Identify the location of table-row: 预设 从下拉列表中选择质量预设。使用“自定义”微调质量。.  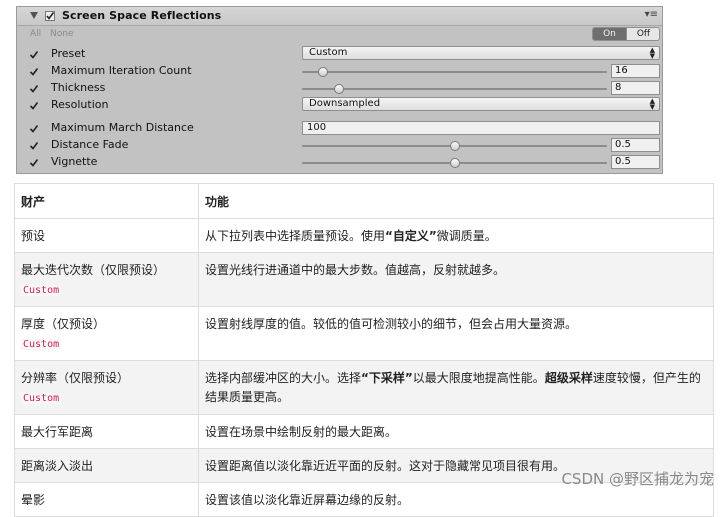
(364, 235).